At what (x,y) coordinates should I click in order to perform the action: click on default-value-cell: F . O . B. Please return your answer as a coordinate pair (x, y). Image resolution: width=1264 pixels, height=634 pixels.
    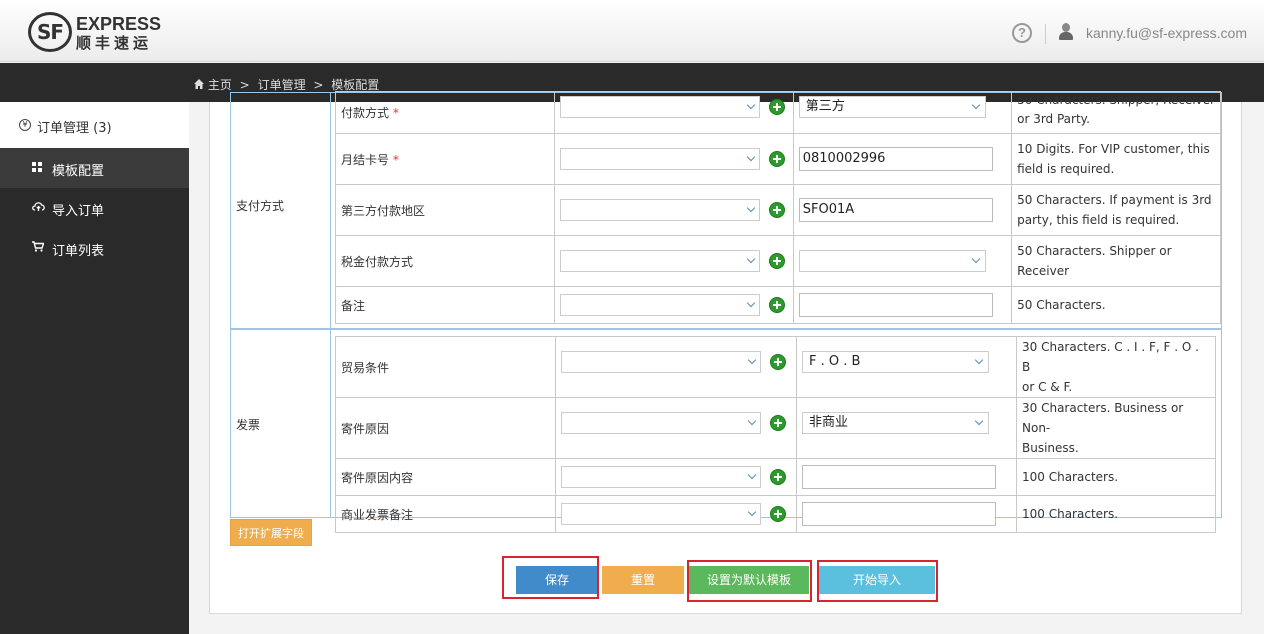
    Looking at the image, I should click on (906, 367).